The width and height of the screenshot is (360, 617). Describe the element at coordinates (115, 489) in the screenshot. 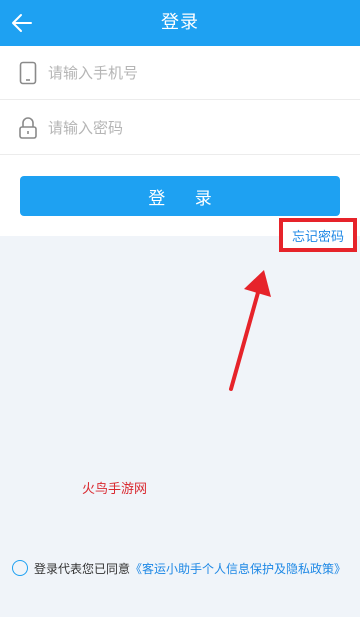

I see `watermark: 火鸟手游网` at that location.